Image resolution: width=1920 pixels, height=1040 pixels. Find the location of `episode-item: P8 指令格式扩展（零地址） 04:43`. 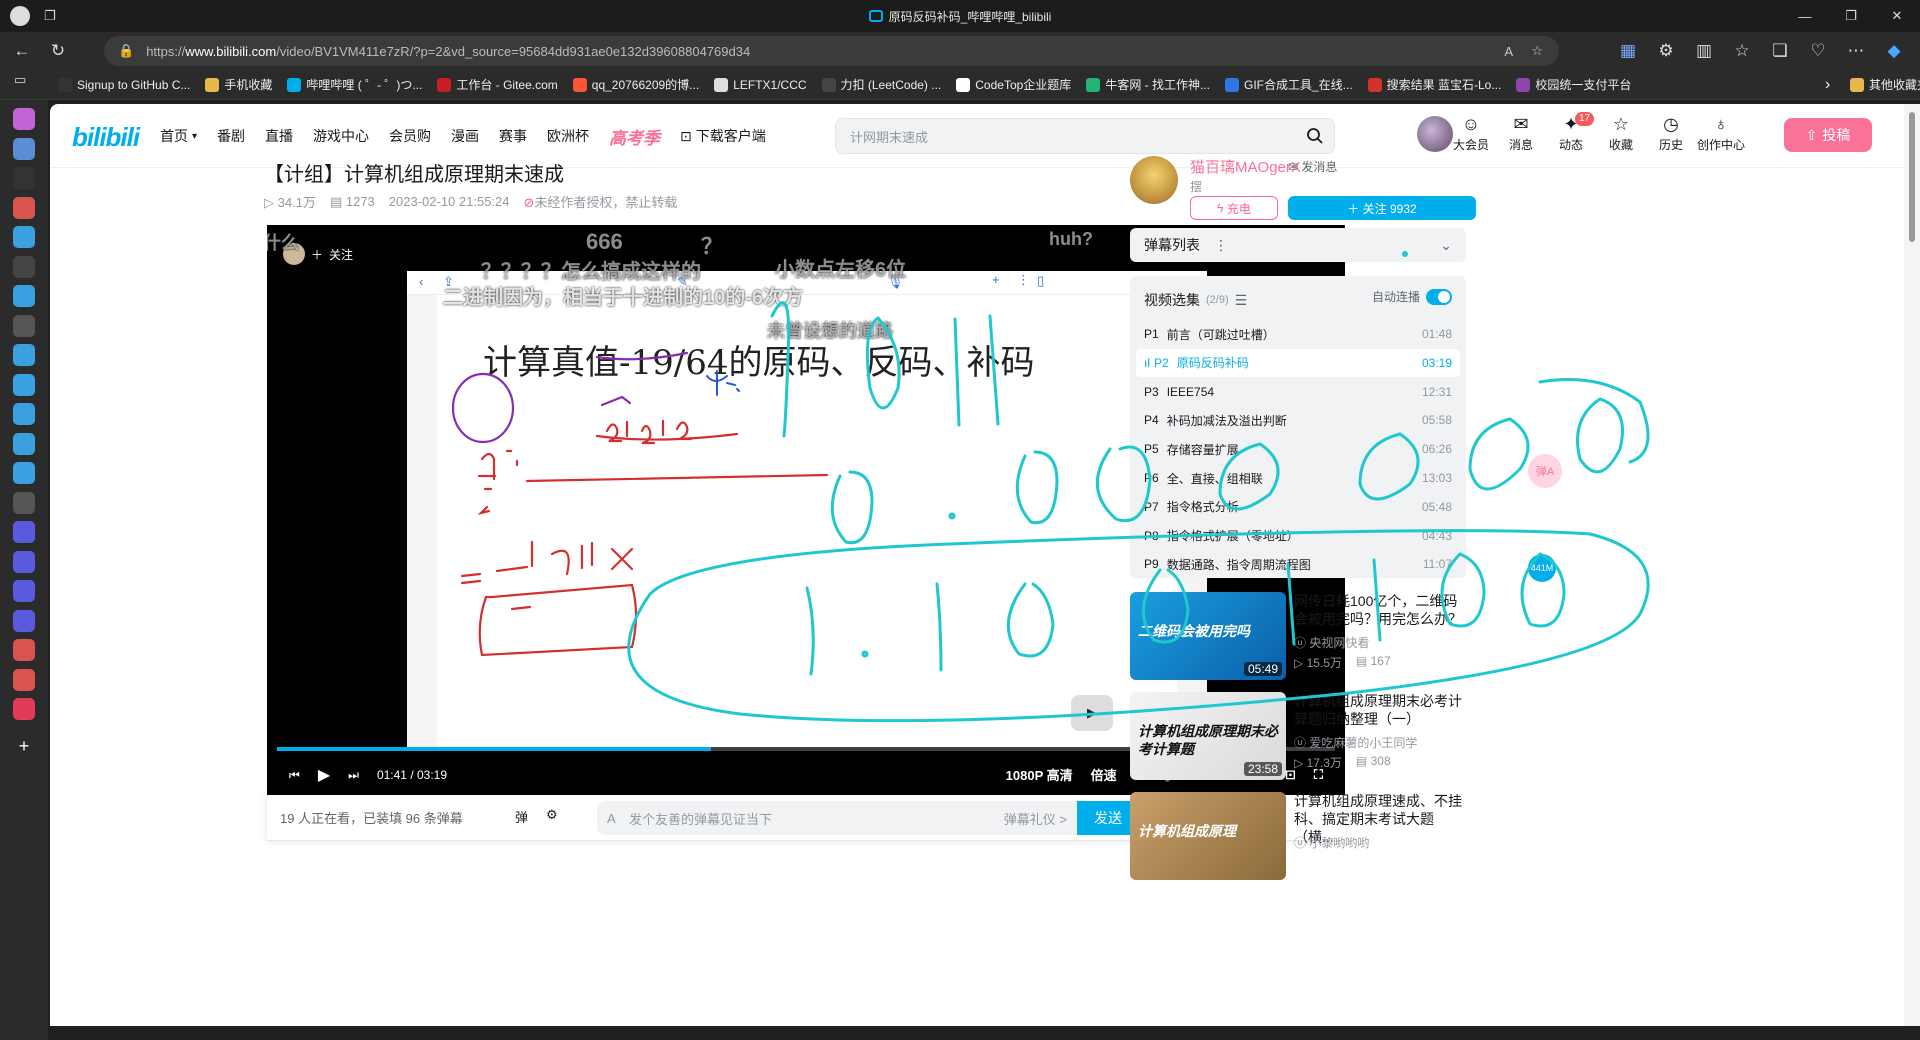

episode-item: P8 指令格式扩展（零地址） 04:43 is located at coordinates (1298, 536).